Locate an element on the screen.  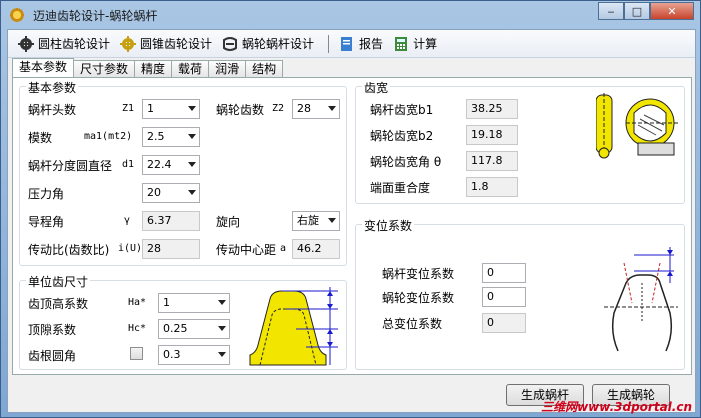
maximize-button: □ is located at coordinates (637, 11).